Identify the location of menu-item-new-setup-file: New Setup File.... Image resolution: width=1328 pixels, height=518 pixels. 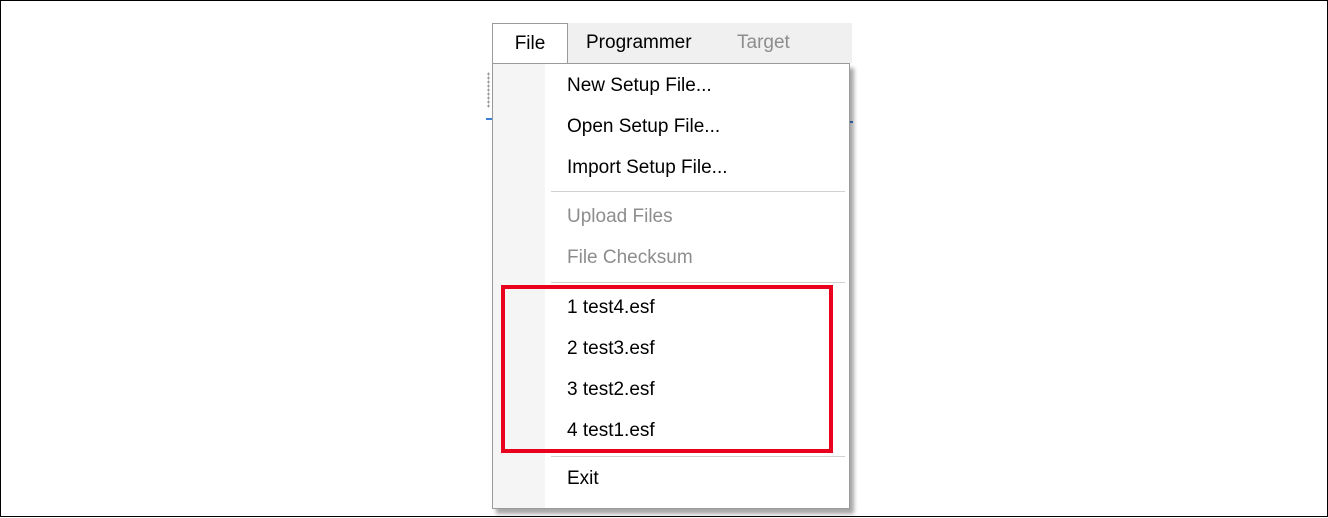
(639, 86).